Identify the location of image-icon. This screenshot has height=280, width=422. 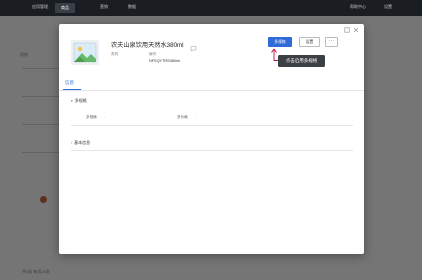
(85, 52).